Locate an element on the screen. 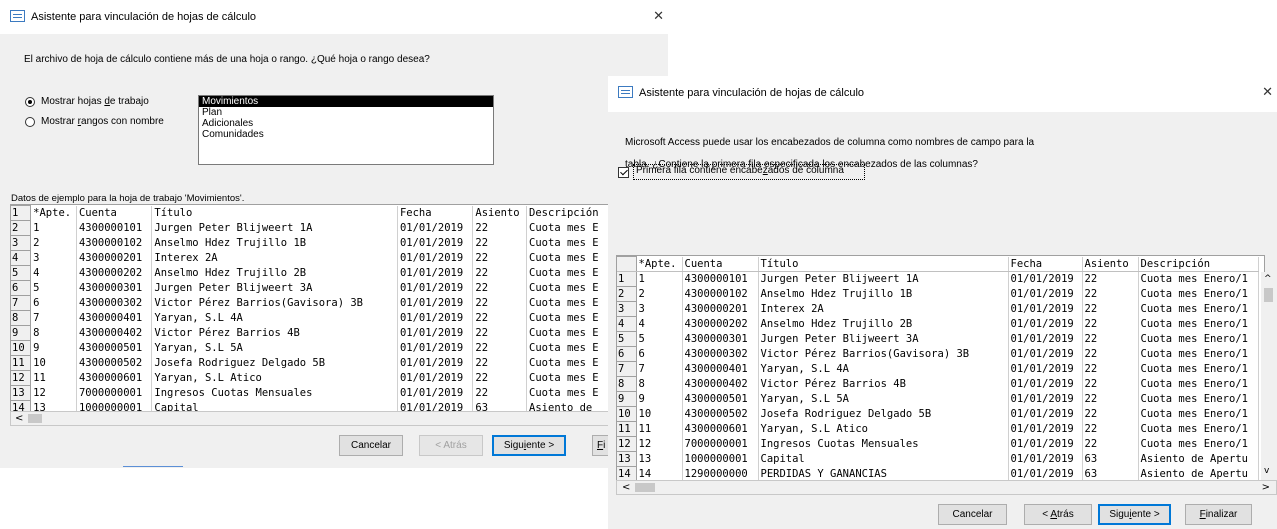  list-item: Movimientos is located at coordinates (346, 101).